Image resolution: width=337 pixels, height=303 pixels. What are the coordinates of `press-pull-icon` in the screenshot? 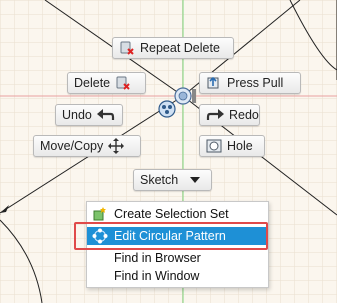 It's located at (213, 82).